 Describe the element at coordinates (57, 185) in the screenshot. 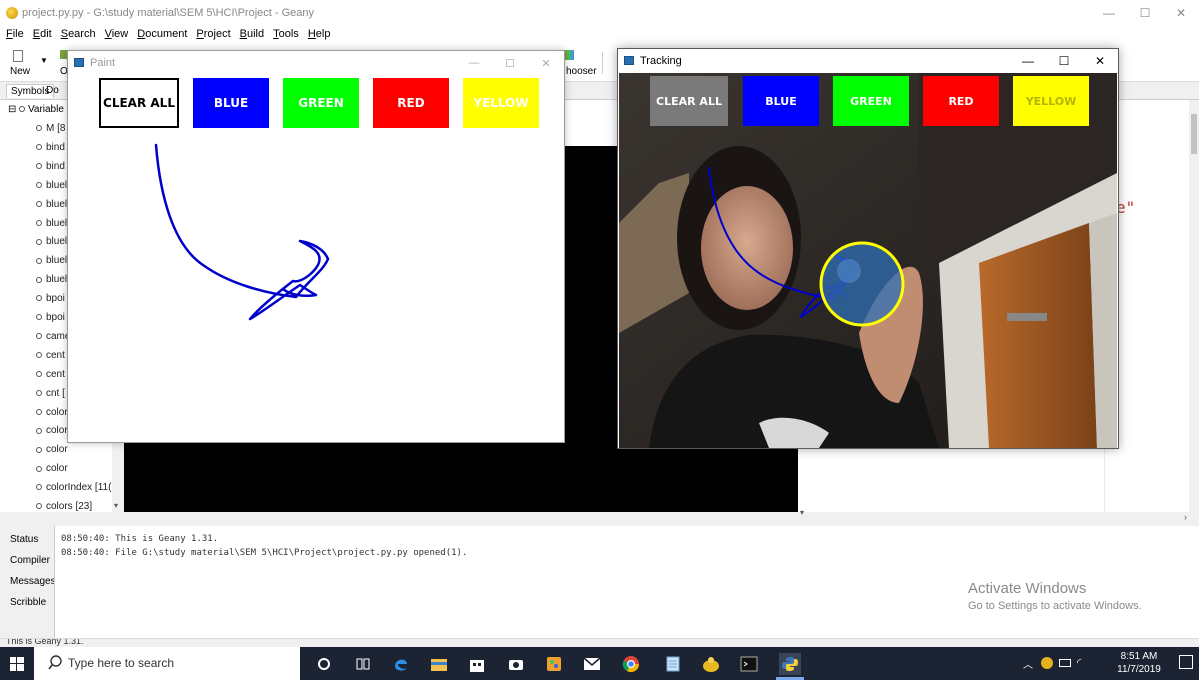

I see `symbol-label: bluel` at that location.